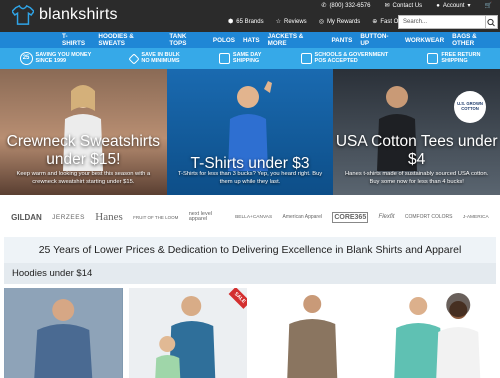 The width and height of the screenshot is (500, 378). What do you see at coordinates (76, 40) in the screenshot?
I see `nav-item-t-shirts: T-SHIRTS` at bounding box center [76, 40].